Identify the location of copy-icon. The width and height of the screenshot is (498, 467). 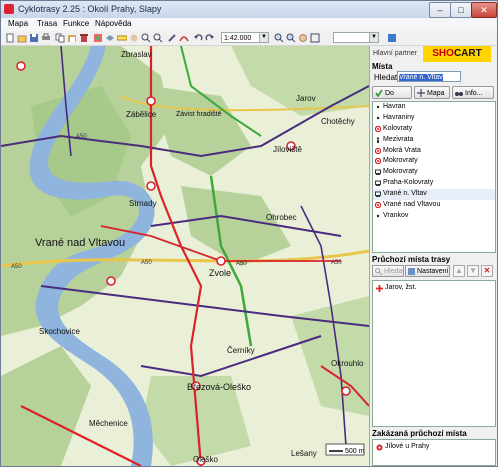
(60, 38).